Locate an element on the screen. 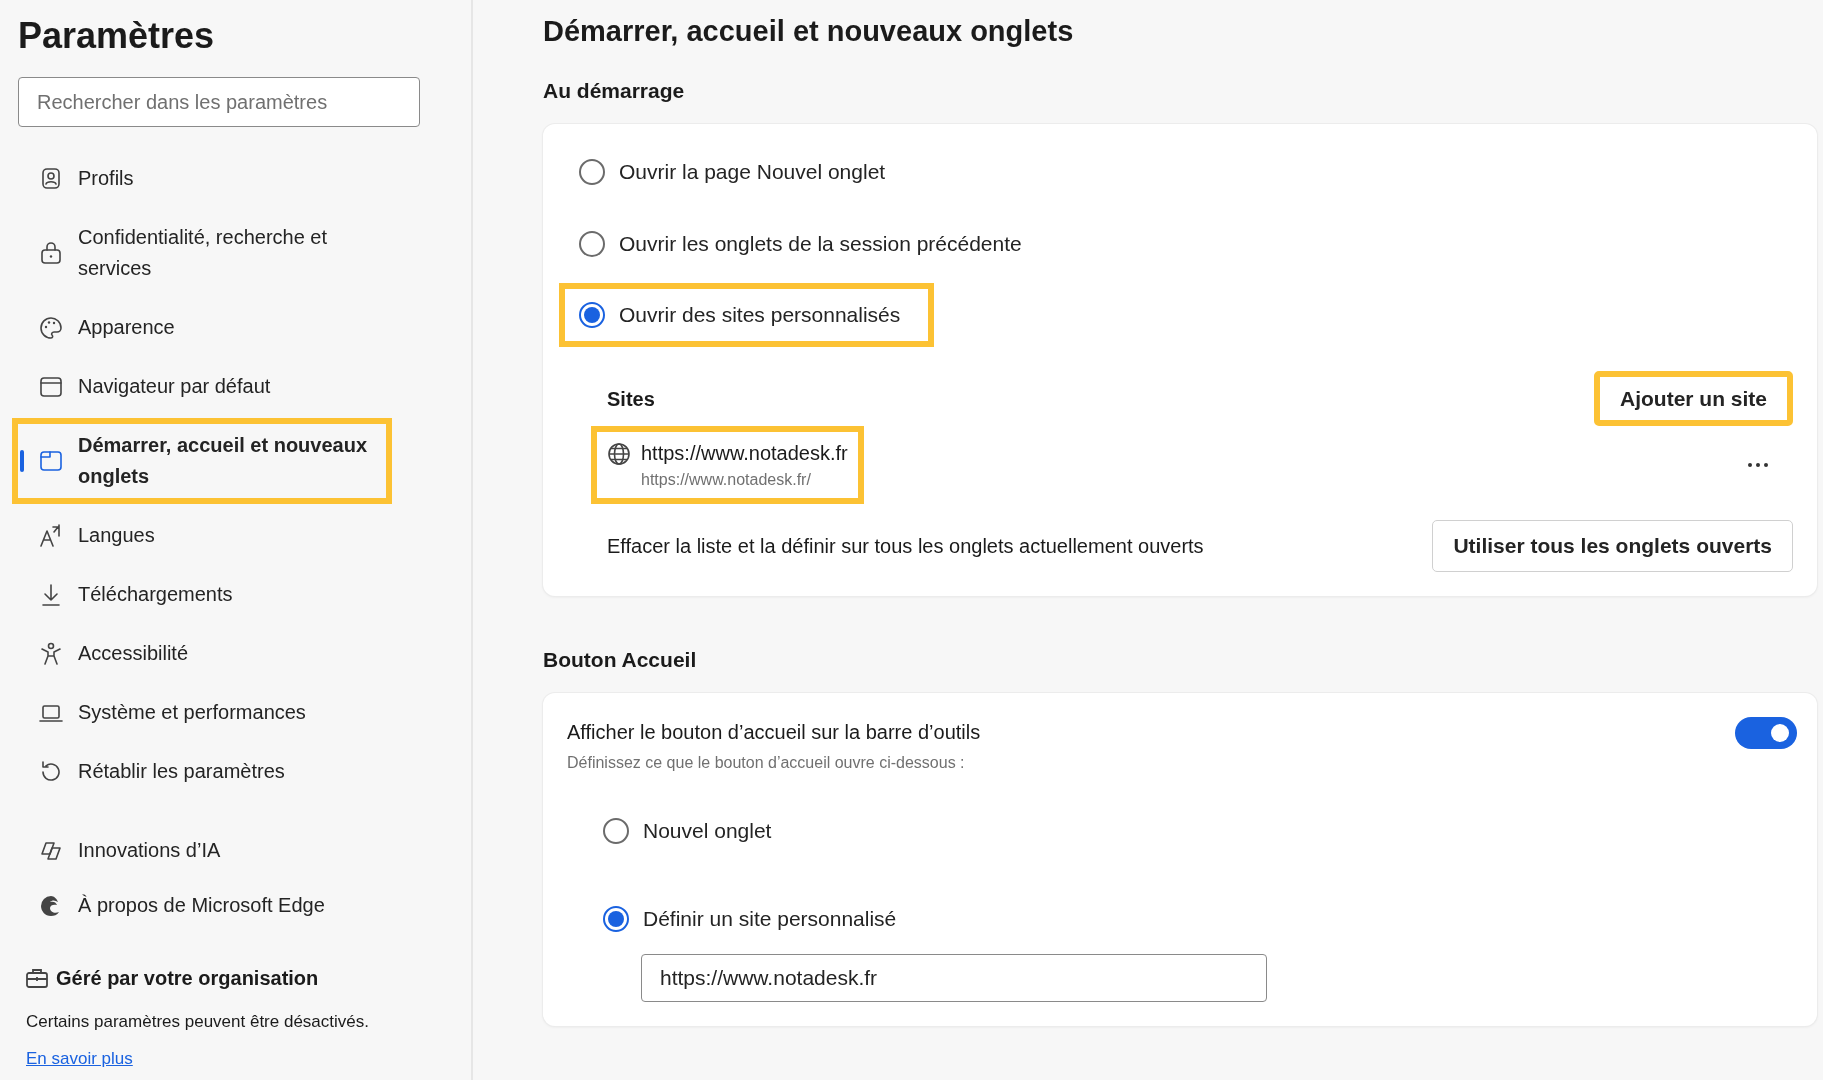 This screenshot has width=1823, height=1080. page-title: Démarrer, accueil et nouveaux onglets is located at coordinates (809, 31).